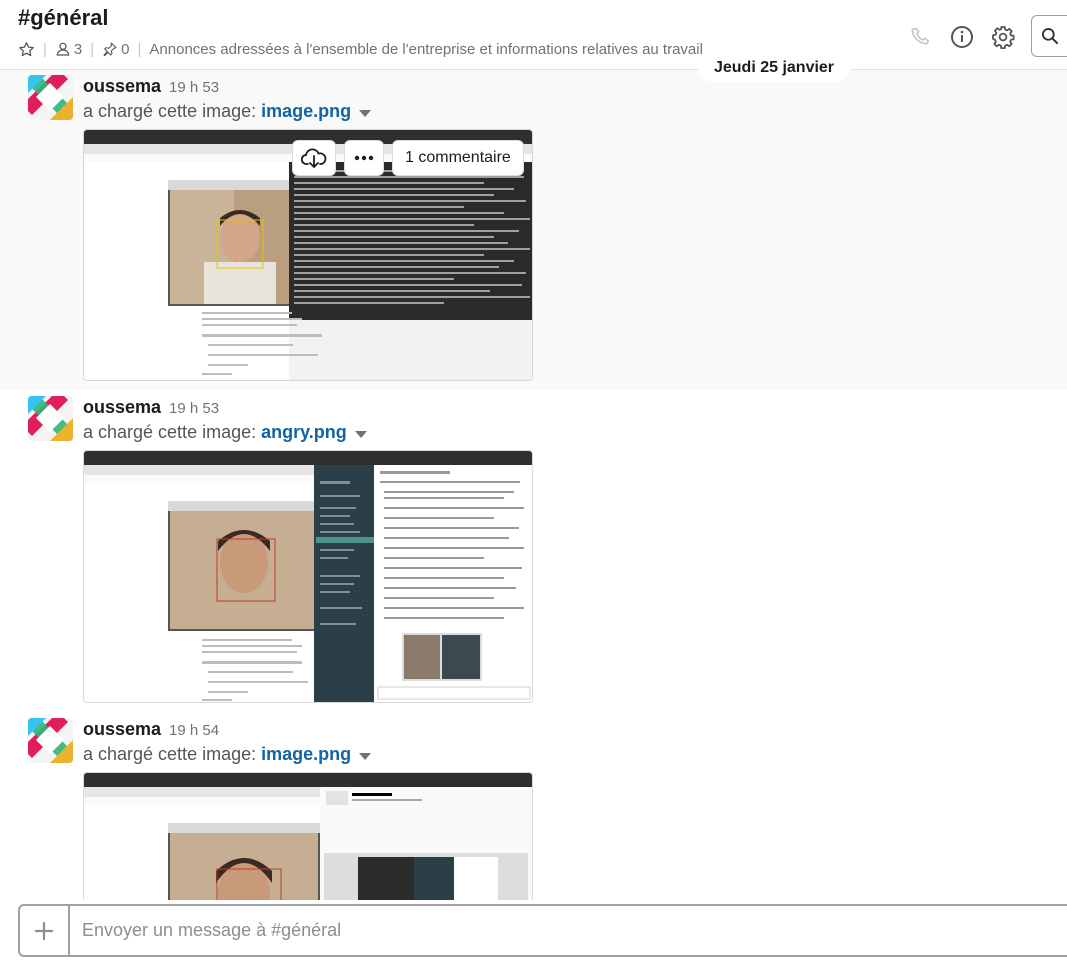  What do you see at coordinates (458, 158) in the screenshot?
I see `comments-button: 1 commentaire` at bounding box center [458, 158].